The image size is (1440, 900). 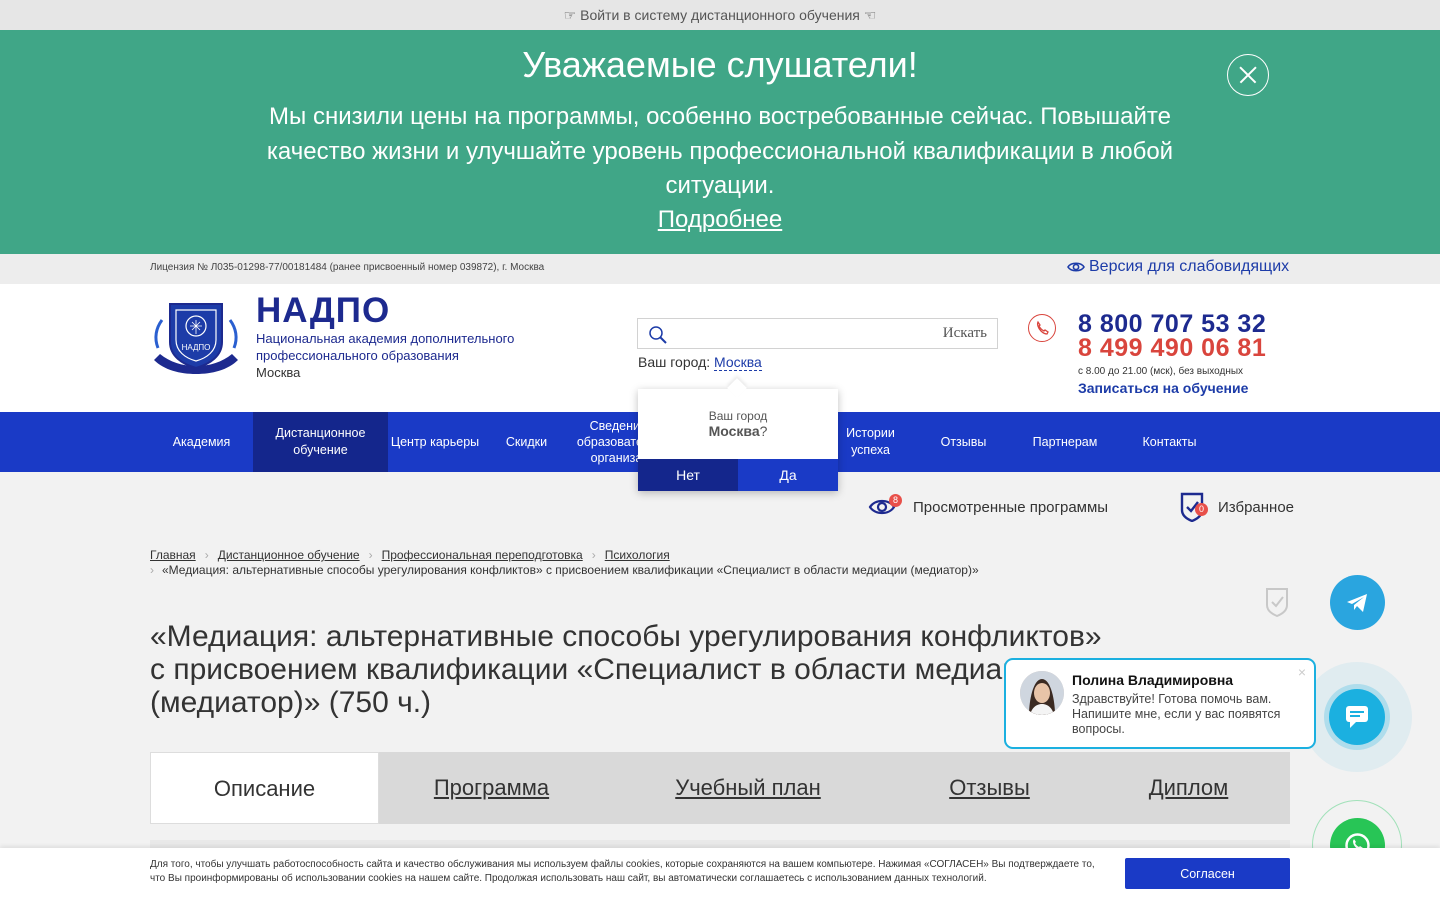 What do you see at coordinates (1277, 602) in the screenshot?
I see `add-to-favorites-icon` at bounding box center [1277, 602].